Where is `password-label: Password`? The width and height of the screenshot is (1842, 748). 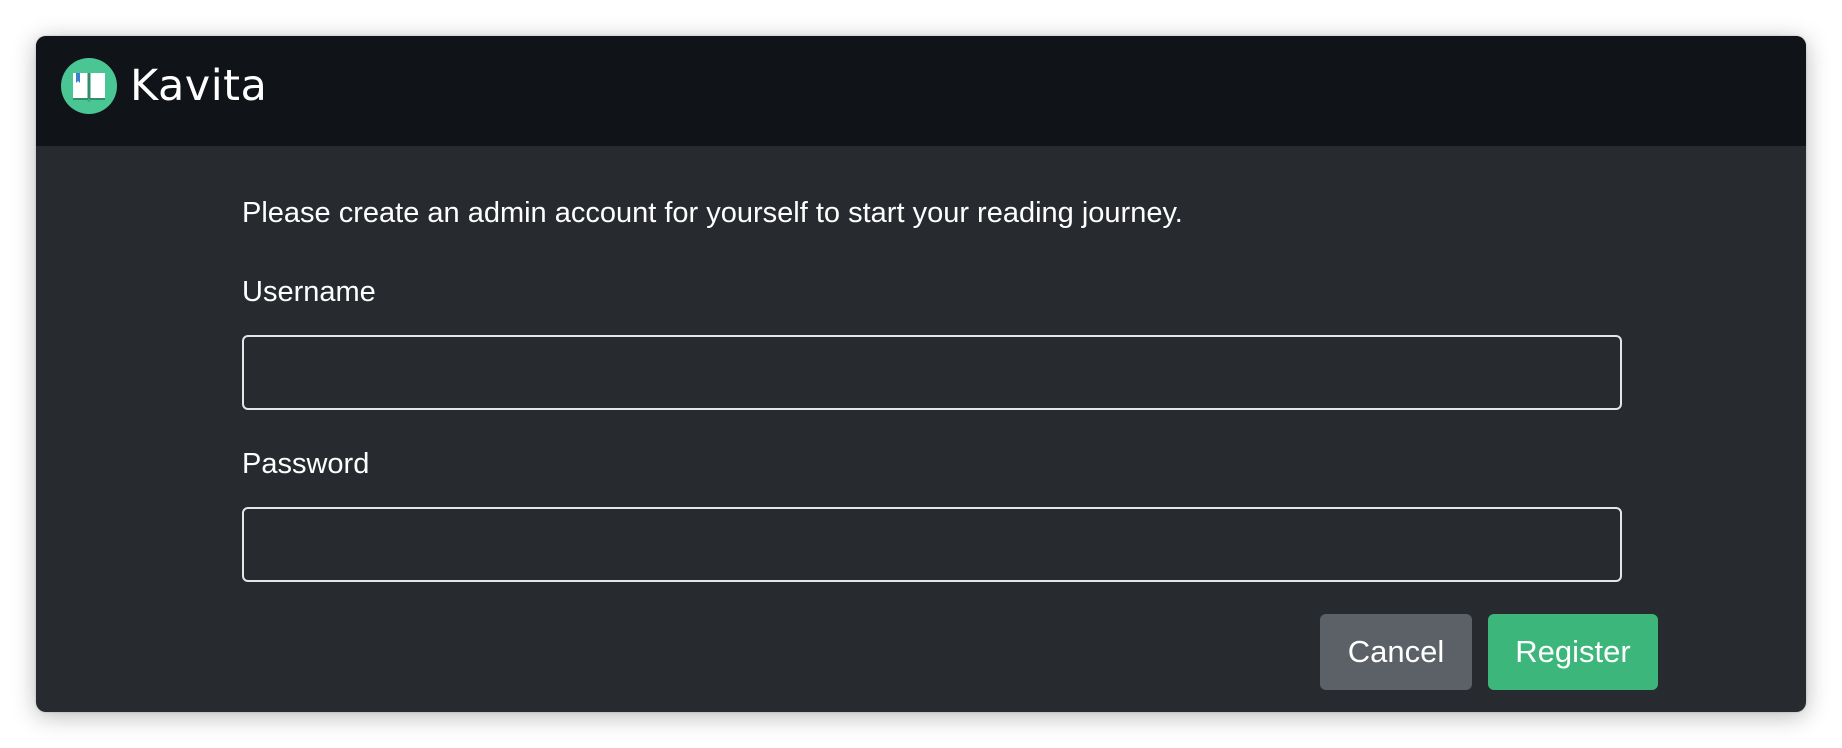
password-label: Password is located at coordinates (306, 464).